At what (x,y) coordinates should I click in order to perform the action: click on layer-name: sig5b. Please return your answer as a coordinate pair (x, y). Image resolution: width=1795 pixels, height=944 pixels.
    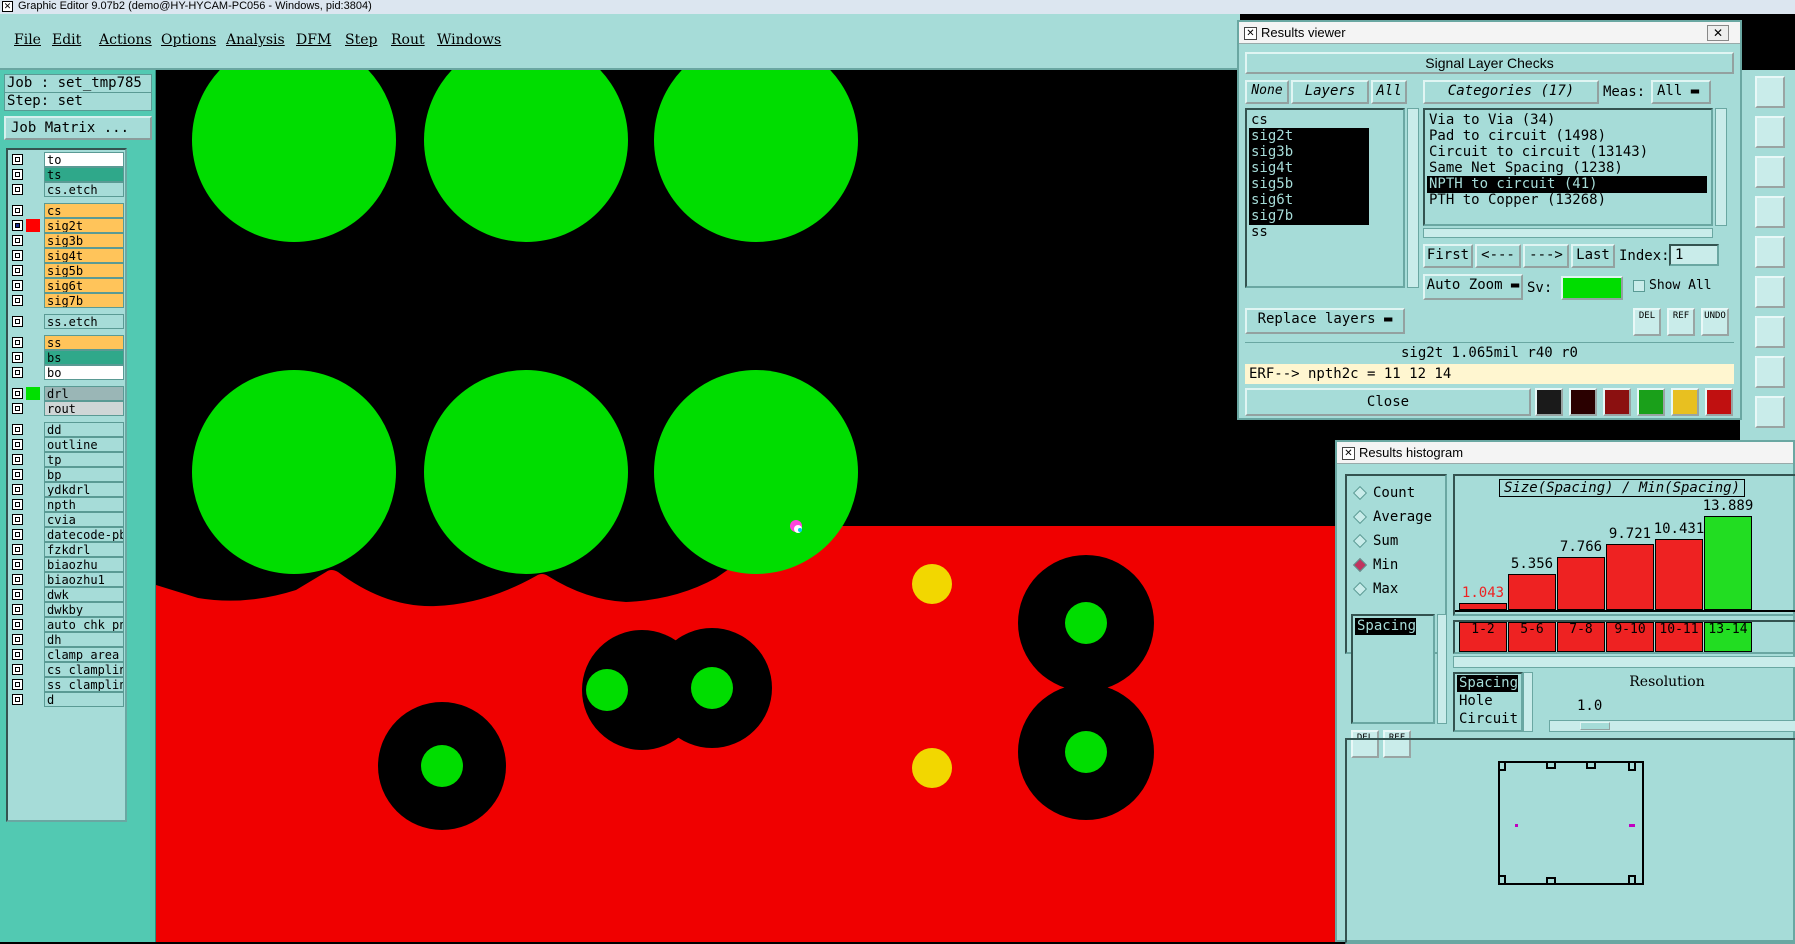
    Looking at the image, I should click on (84, 270).